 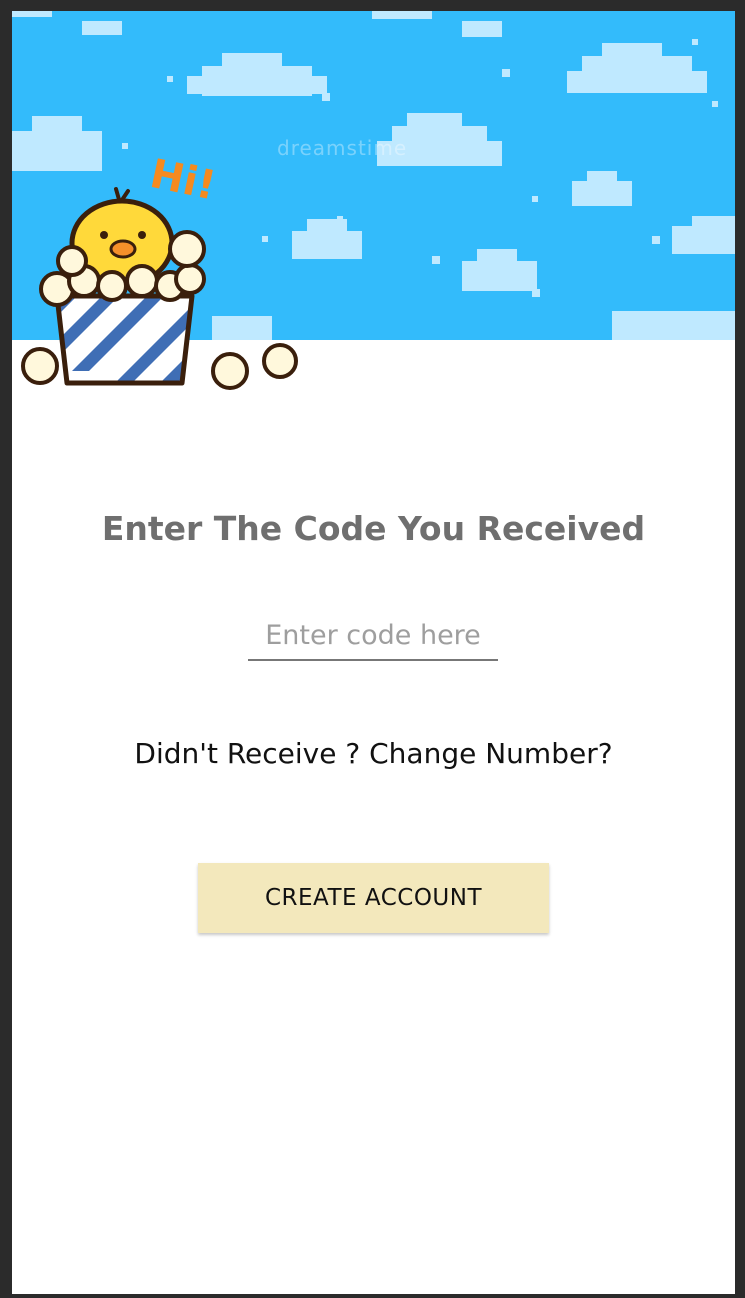 What do you see at coordinates (373, 898) in the screenshot?
I see `create-account-button: CREATE ACCOUNT` at bounding box center [373, 898].